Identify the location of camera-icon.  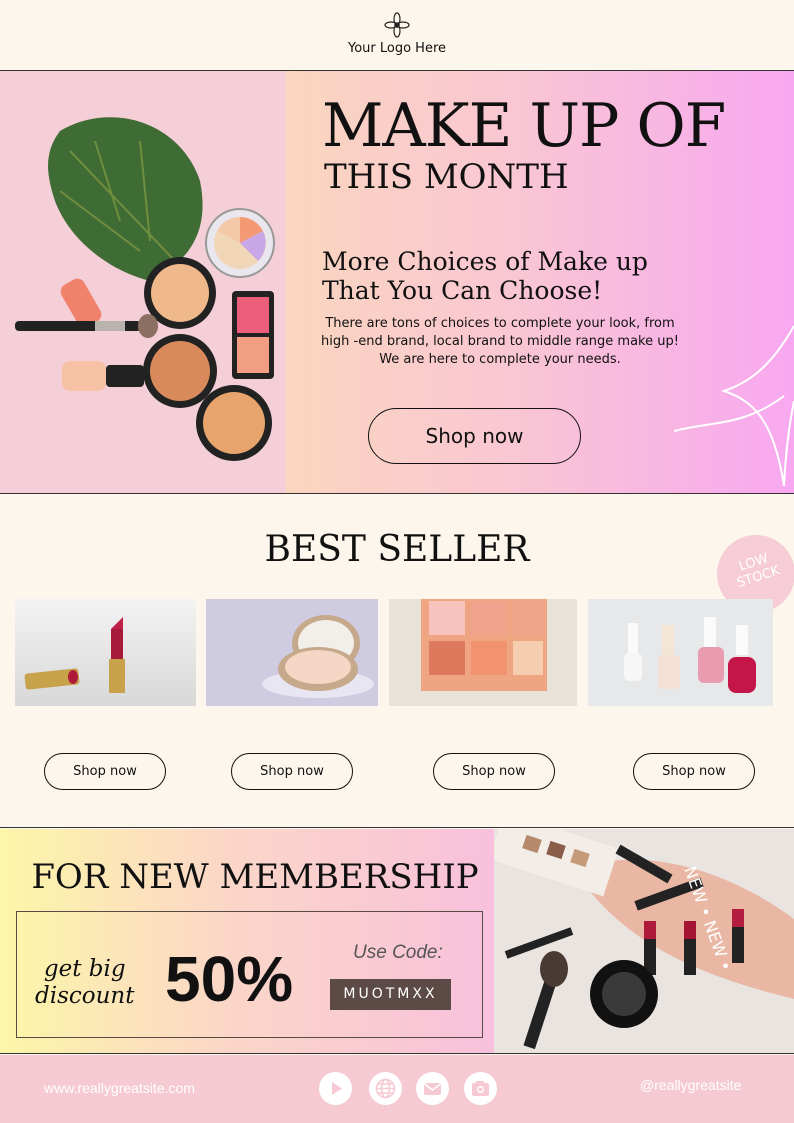
(480, 1088).